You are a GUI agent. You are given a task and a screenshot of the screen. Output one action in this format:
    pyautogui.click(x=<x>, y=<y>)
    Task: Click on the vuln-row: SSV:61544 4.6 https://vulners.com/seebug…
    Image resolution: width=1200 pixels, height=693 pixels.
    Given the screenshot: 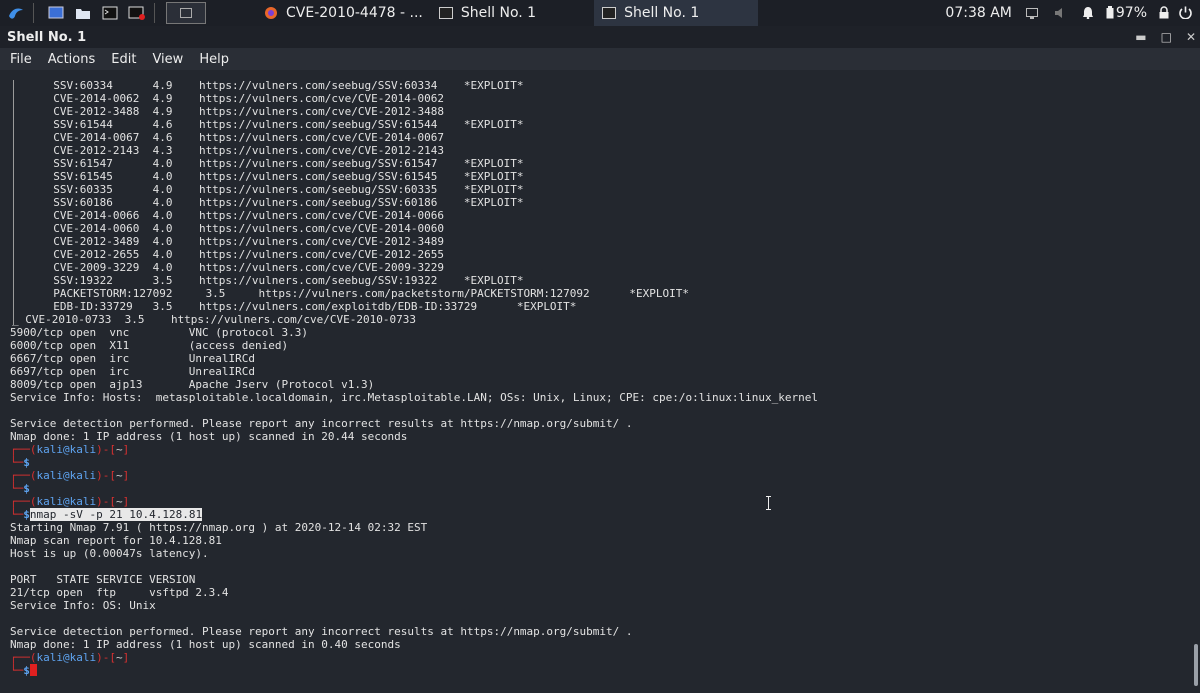 What is the action you would take?
    pyautogui.click(x=282, y=124)
    